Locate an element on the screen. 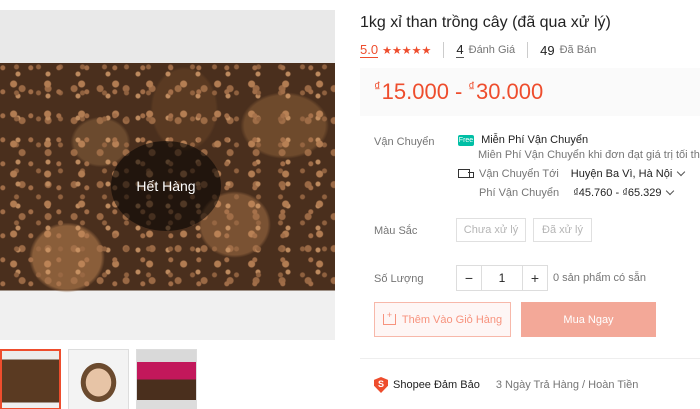 Image resolution: width=700 pixels, height=409 pixels. rating-row: 5.0 ★★★★★ 4 Đánh Giá 49 Đã Bán is located at coordinates (478, 50).